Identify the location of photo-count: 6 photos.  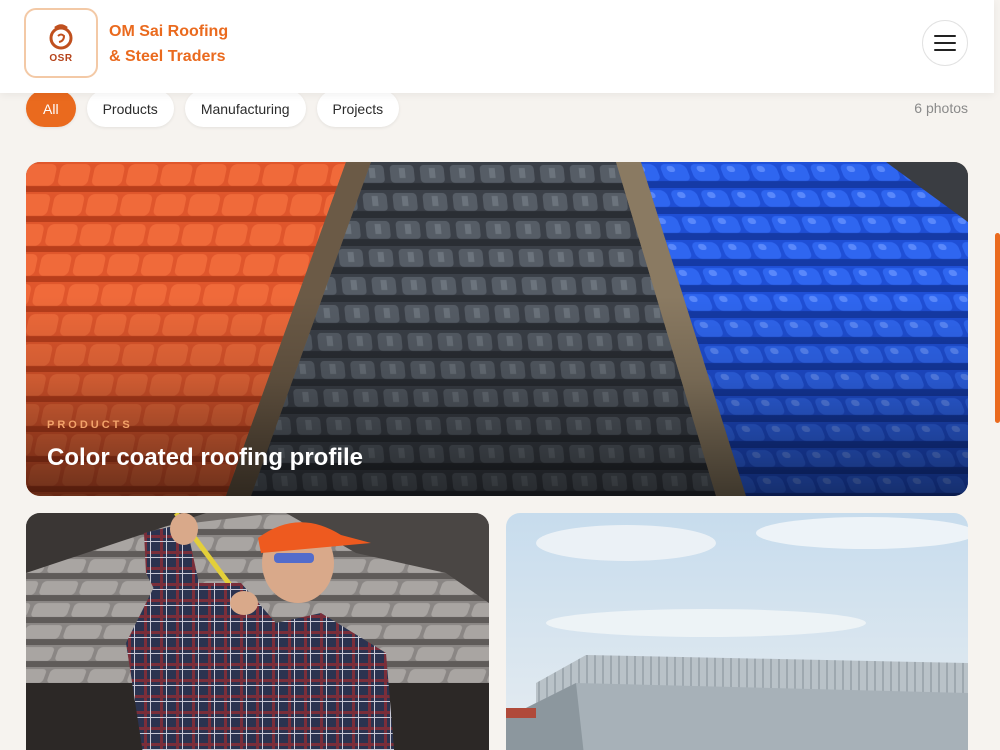
(941, 108).